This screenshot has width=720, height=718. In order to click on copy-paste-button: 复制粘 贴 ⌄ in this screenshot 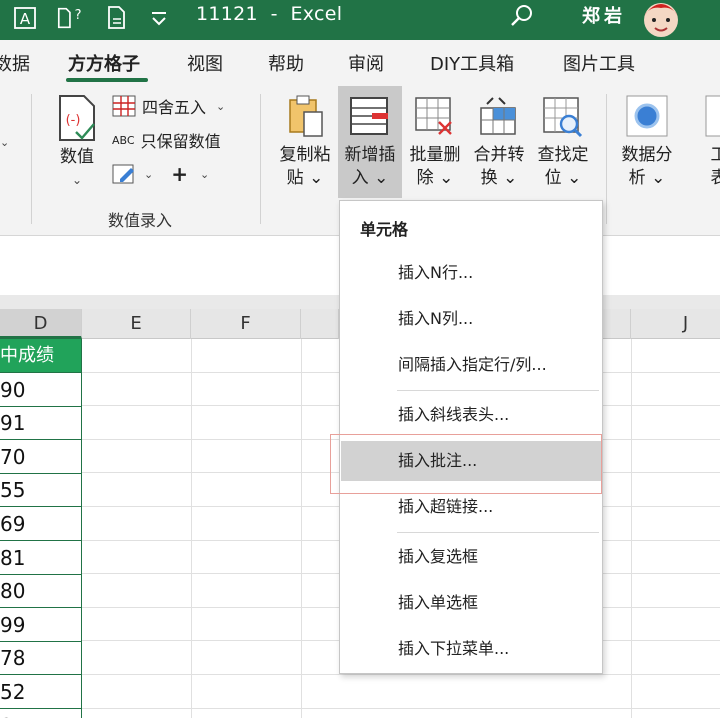, I will do `click(305, 142)`.